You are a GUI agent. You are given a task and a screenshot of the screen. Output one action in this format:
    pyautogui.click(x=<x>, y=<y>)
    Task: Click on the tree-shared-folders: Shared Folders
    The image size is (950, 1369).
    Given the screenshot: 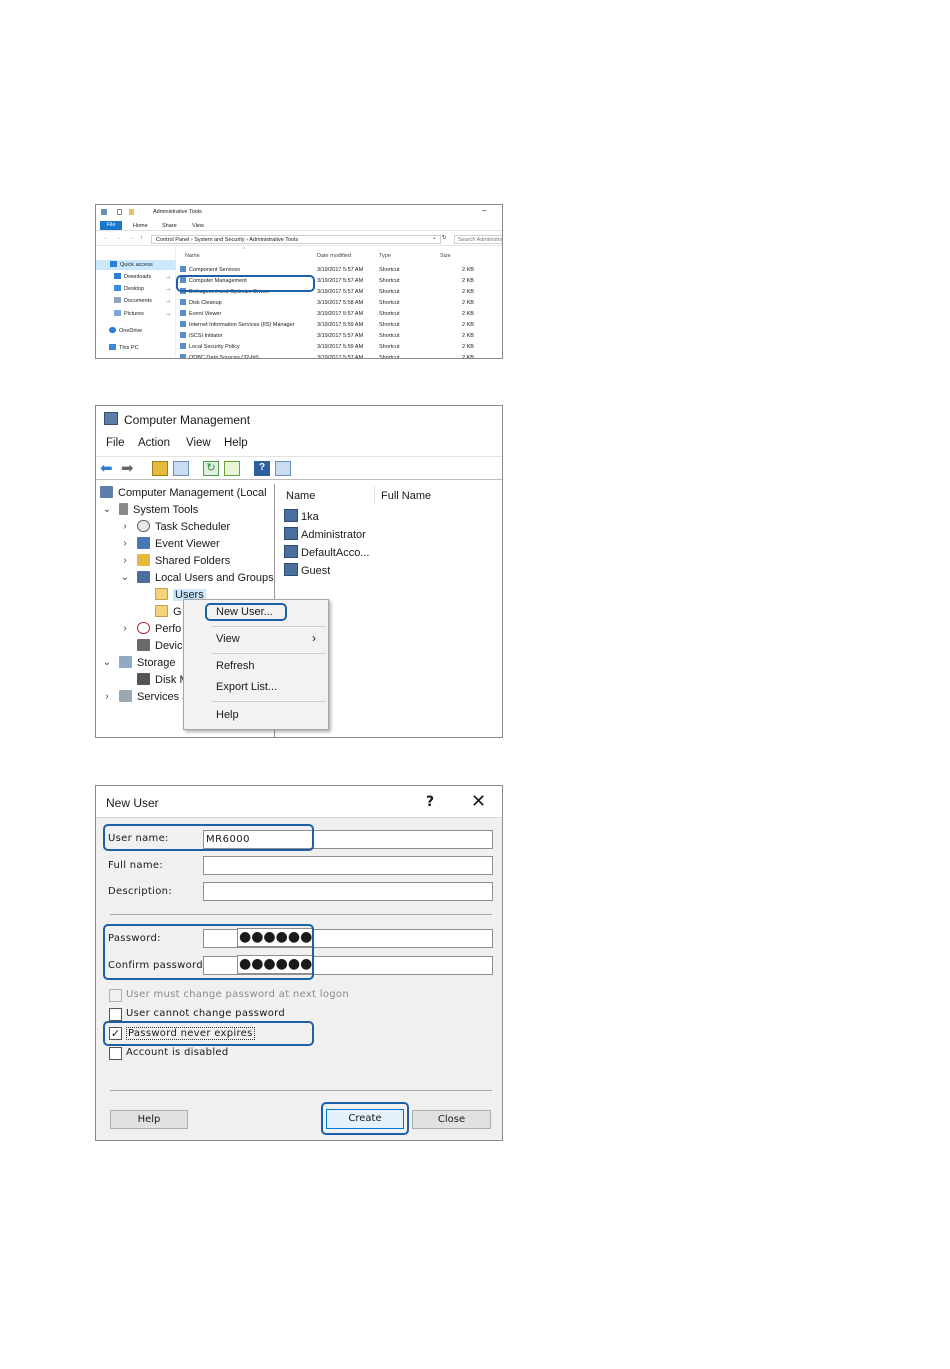 What is the action you would take?
    pyautogui.click(x=183, y=561)
    